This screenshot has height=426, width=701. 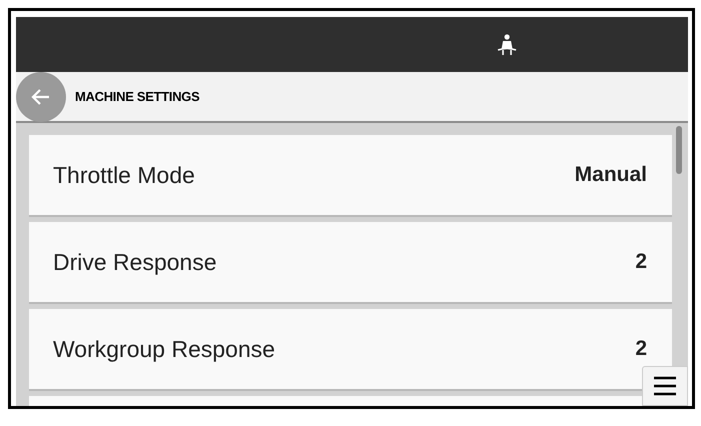 What do you see at coordinates (41, 97) in the screenshot?
I see `back-button` at bounding box center [41, 97].